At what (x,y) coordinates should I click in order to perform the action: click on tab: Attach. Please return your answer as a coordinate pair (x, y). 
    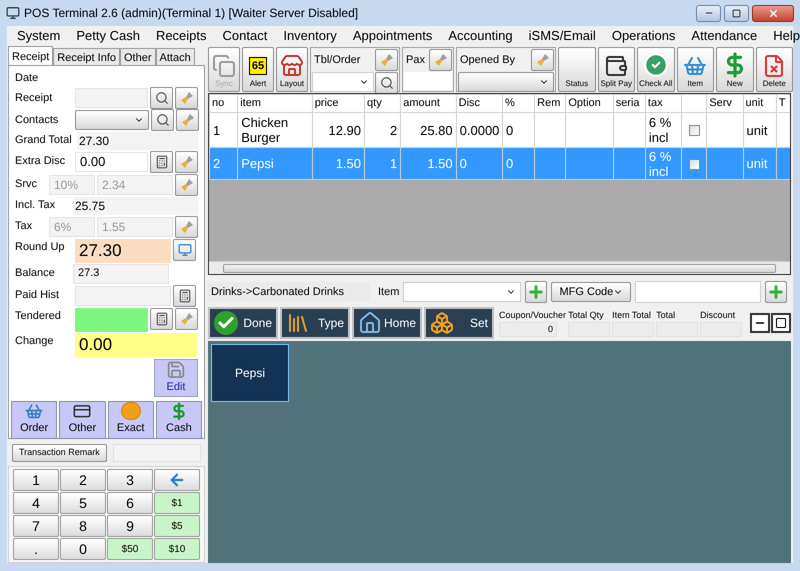
    Looking at the image, I should click on (175, 56).